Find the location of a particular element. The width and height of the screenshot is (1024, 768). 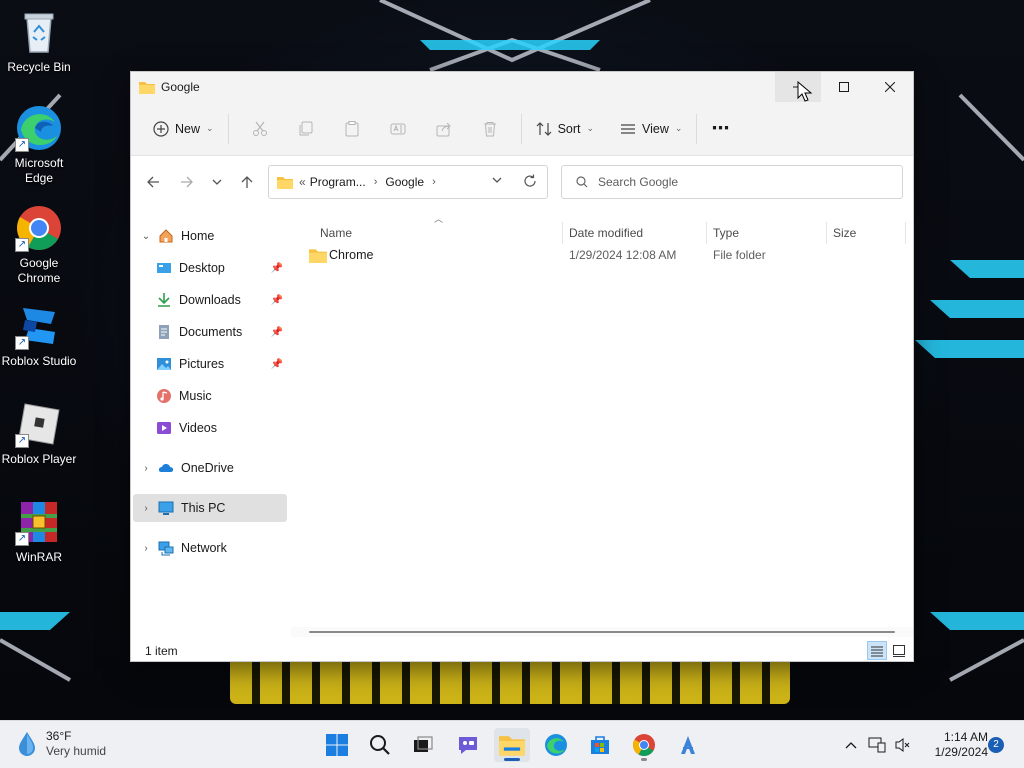

table-row: Chrome 1/29/2024 12:08 AM File folder is located at coordinates (601, 256).